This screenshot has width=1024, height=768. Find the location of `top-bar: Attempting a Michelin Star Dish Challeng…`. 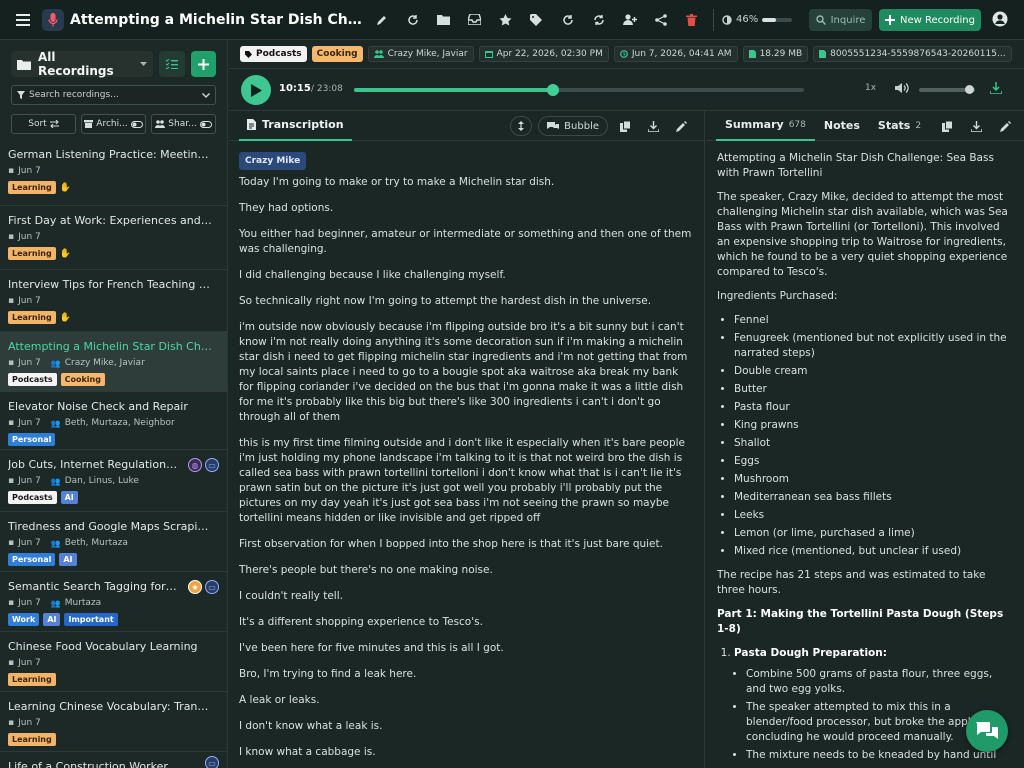

top-bar: Attempting a Michelin Star Dish Challeng… is located at coordinates (512, 20).